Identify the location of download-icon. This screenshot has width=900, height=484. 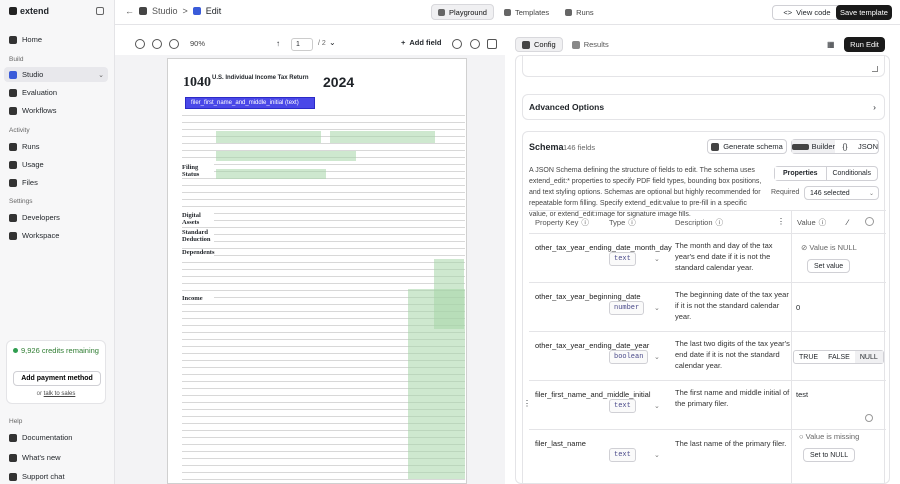
(492, 44).